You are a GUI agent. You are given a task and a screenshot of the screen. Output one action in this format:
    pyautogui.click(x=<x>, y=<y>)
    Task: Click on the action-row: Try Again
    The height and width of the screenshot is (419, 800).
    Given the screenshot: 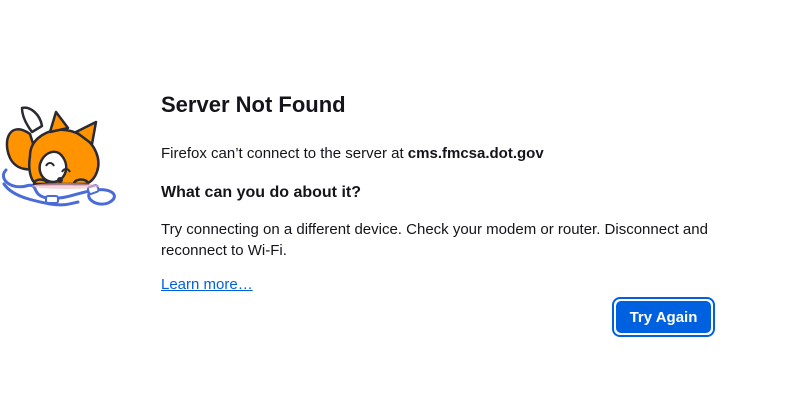 What is the action you would take?
    pyautogui.click(x=663, y=317)
    